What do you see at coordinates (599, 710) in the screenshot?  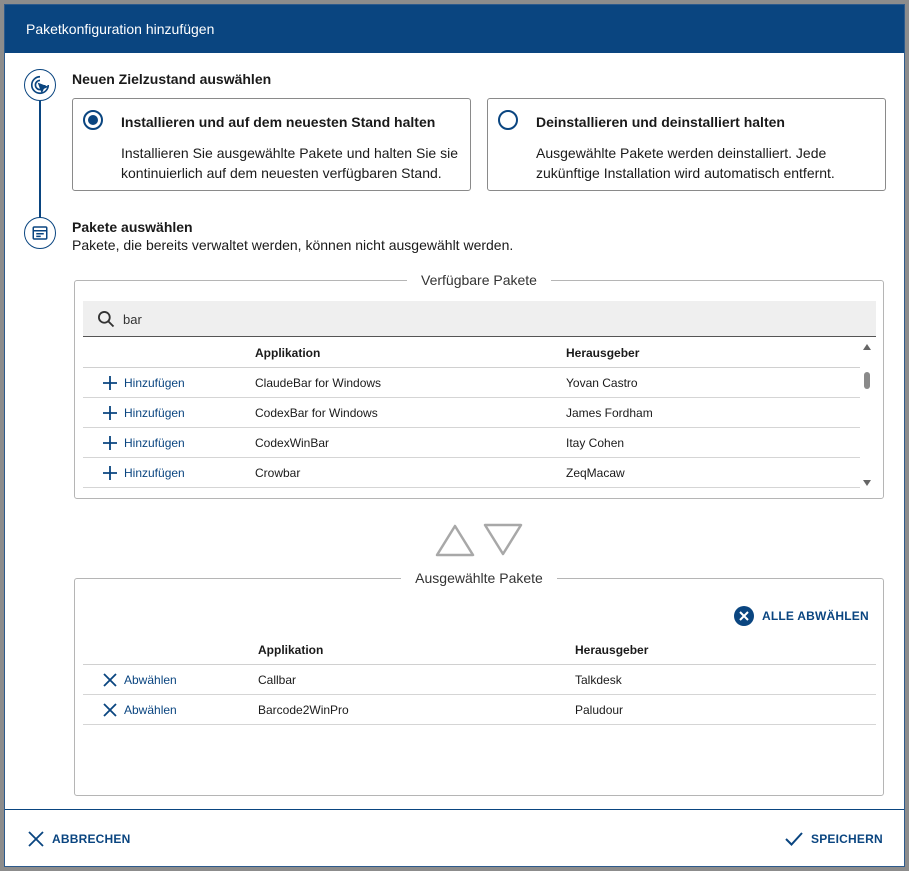 I see `row-publisher: Paludour` at bounding box center [599, 710].